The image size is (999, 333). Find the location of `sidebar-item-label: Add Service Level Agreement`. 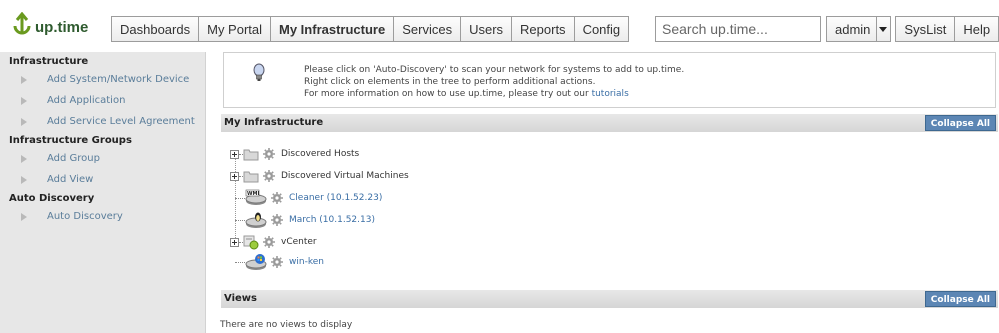

sidebar-item-label: Add Service Level Agreement is located at coordinates (121, 121).